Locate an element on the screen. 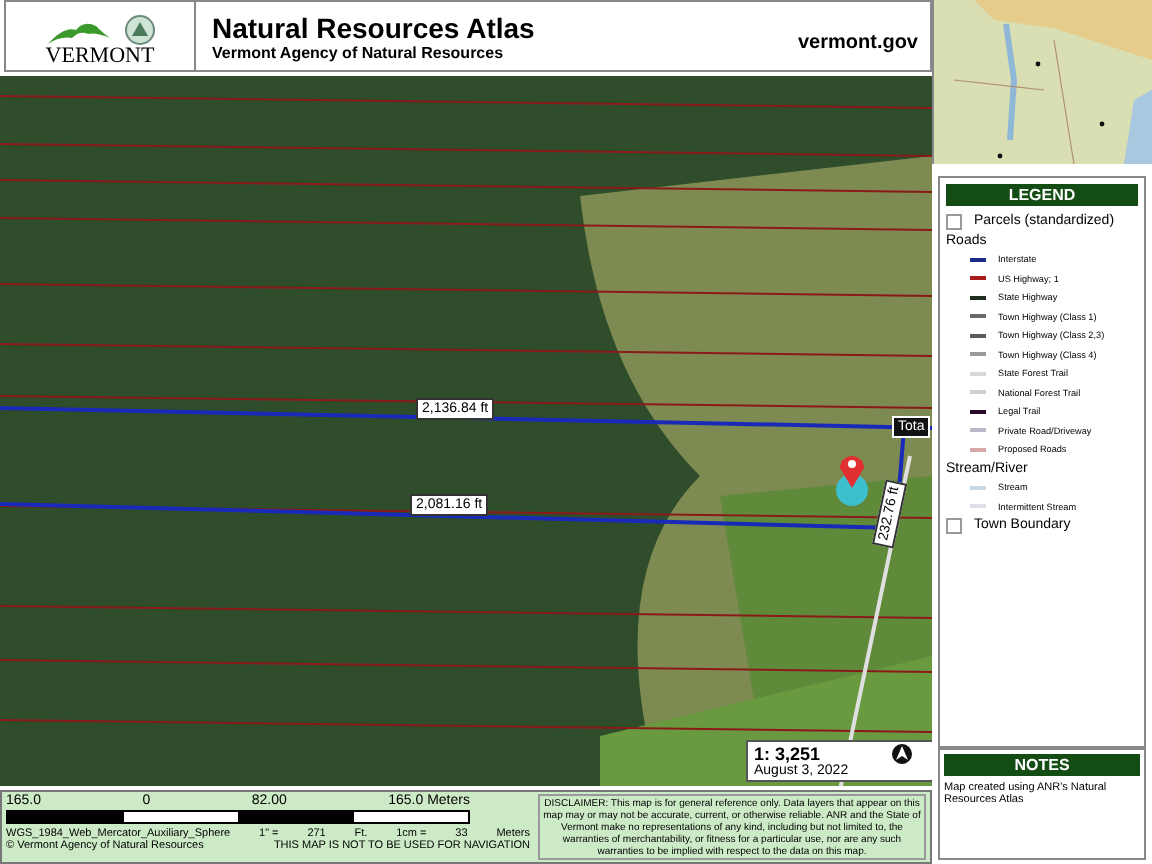 The image size is (1152, 864). mountain-logo-icon is located at coordinates (78, 32).